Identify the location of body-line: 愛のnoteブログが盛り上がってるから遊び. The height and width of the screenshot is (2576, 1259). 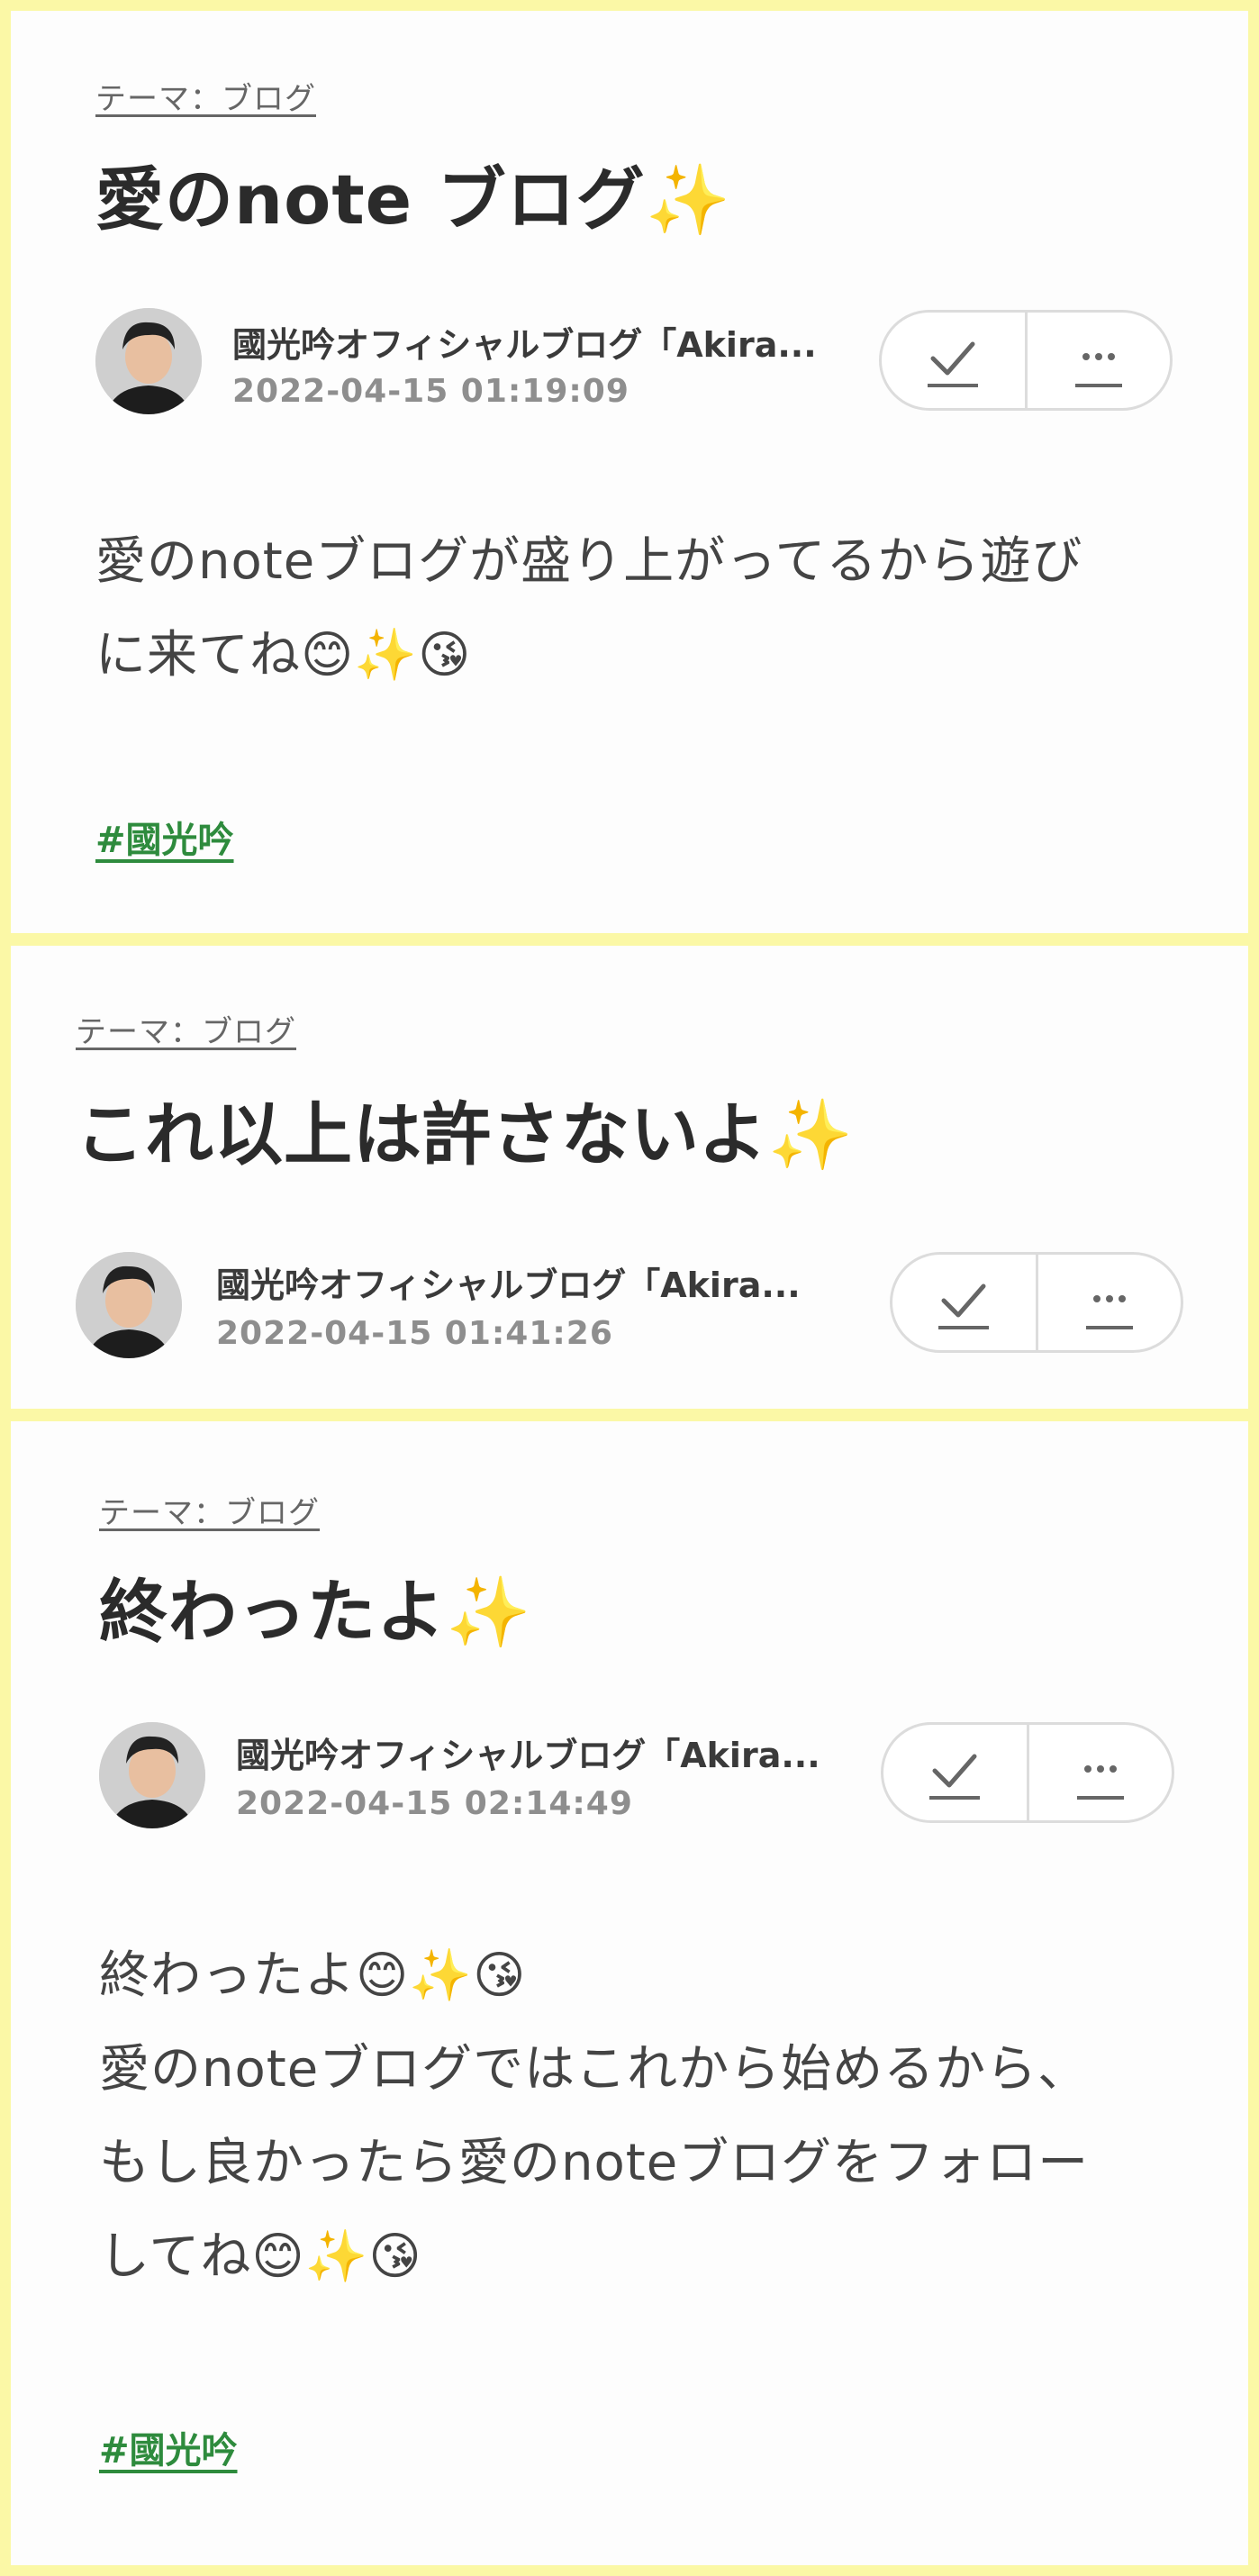
(589, 561).